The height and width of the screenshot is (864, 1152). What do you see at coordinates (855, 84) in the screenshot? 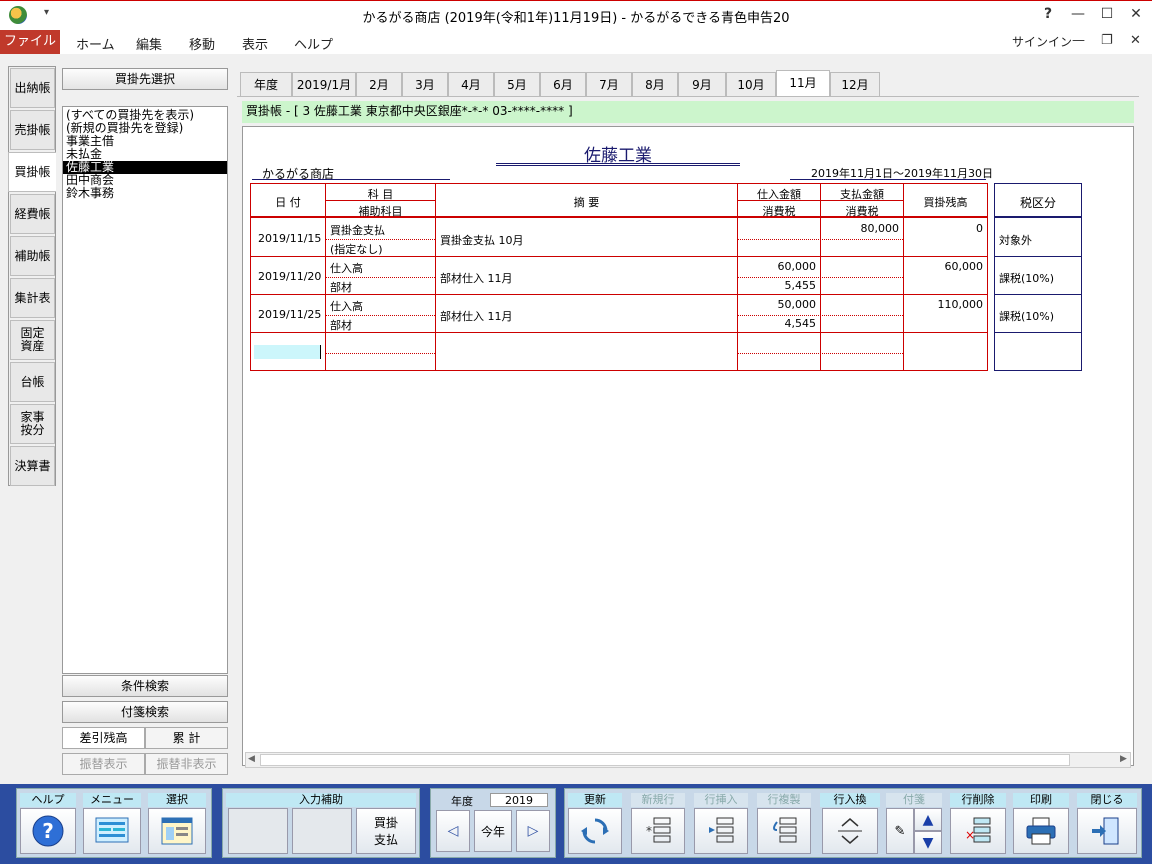
I see `tab-month-12: 12月` at bounding box center [855, 84].